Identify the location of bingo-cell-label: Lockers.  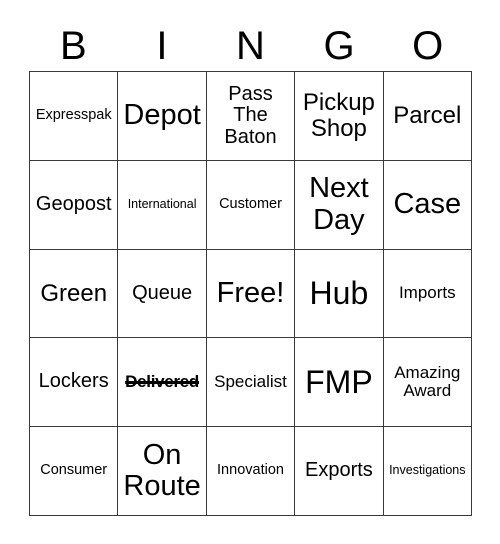
(73, 381).